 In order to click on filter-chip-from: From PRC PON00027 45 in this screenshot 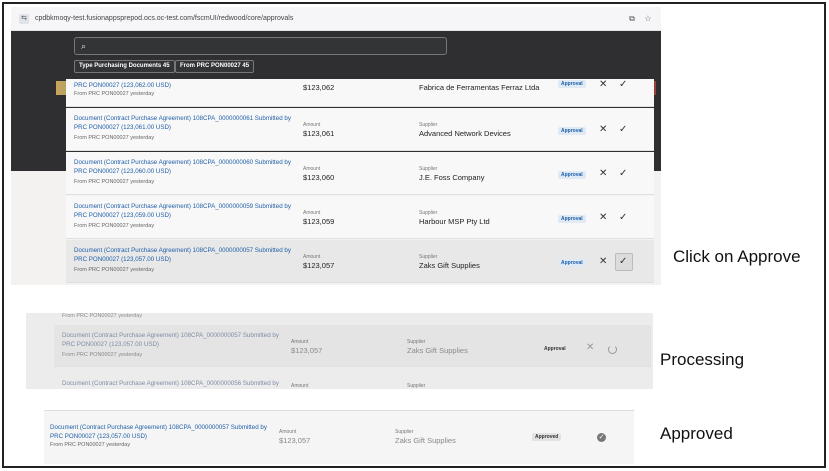, I will do `click(215, 66)`.